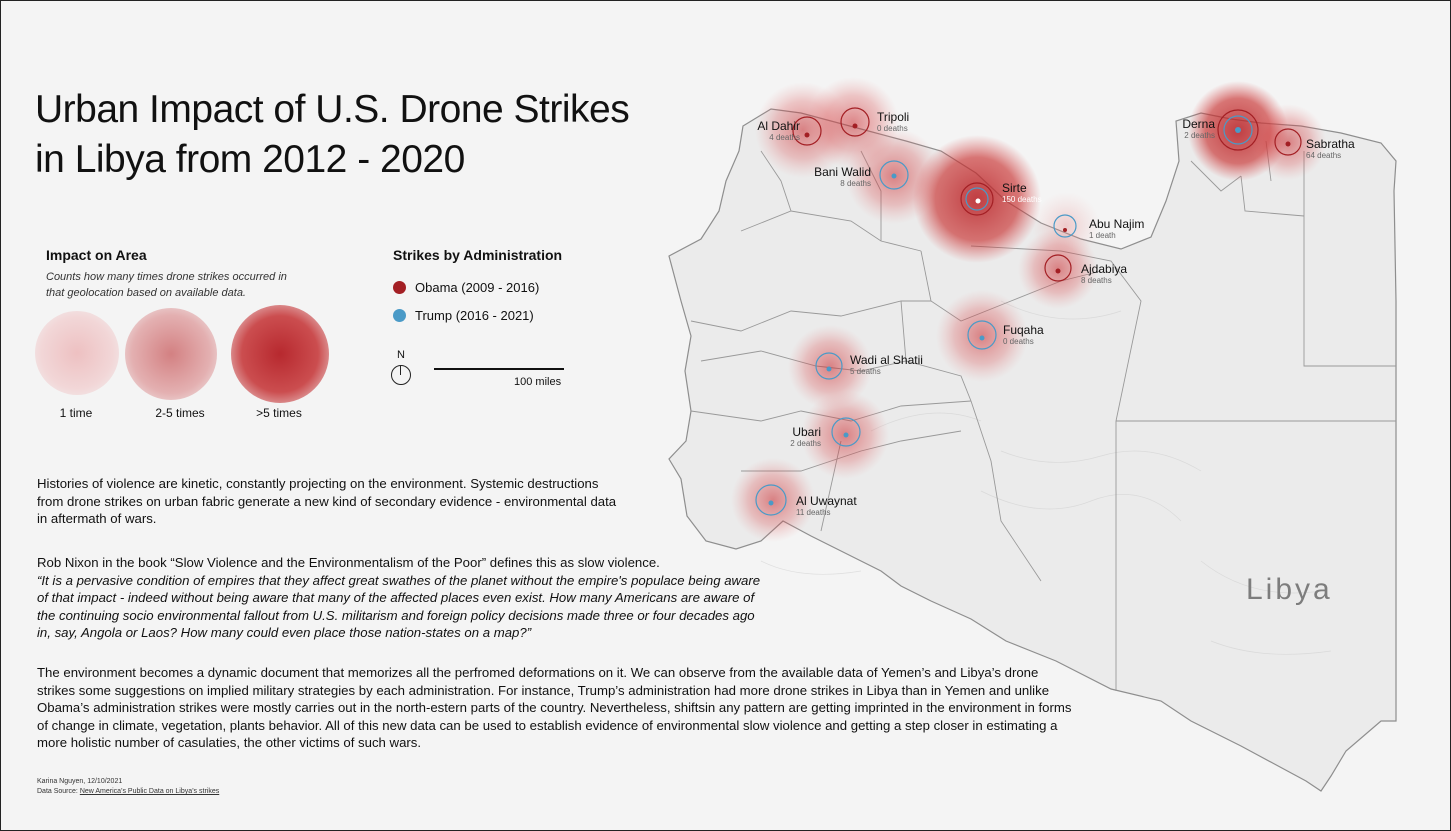 Image resolution: width=1451 pixels, height=831 pixels. What do you see at coordinates (826, 501) in the screenshot?
I see `city-name: Al Uwaynat` at bounding box center [826, 501].